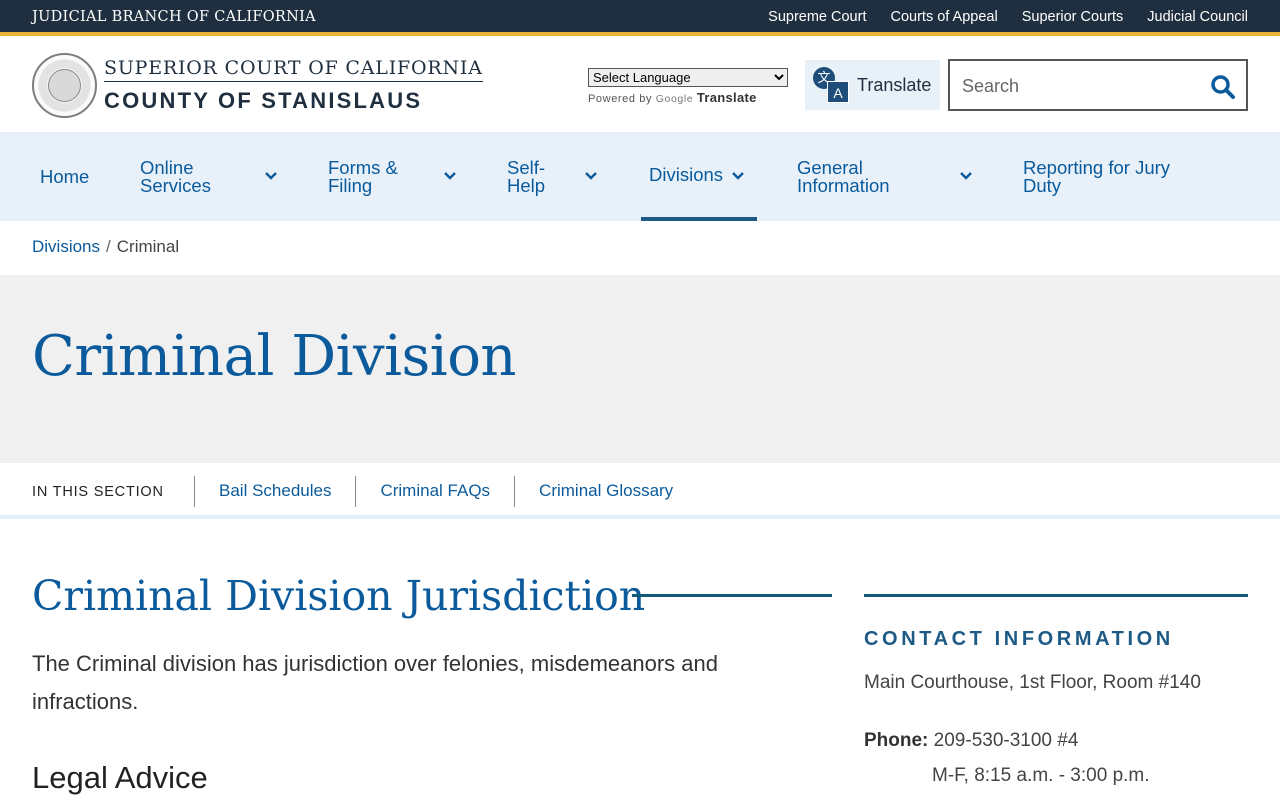 Image resolution: width=1280 pixels, height=800 pixels. I want to click on breadcrumb-divisions: Divisions, so click(66, 246).